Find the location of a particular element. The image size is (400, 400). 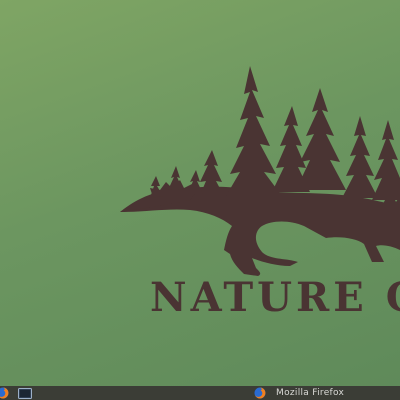

firefox-launcher-button is located at coordinates (5, 393).